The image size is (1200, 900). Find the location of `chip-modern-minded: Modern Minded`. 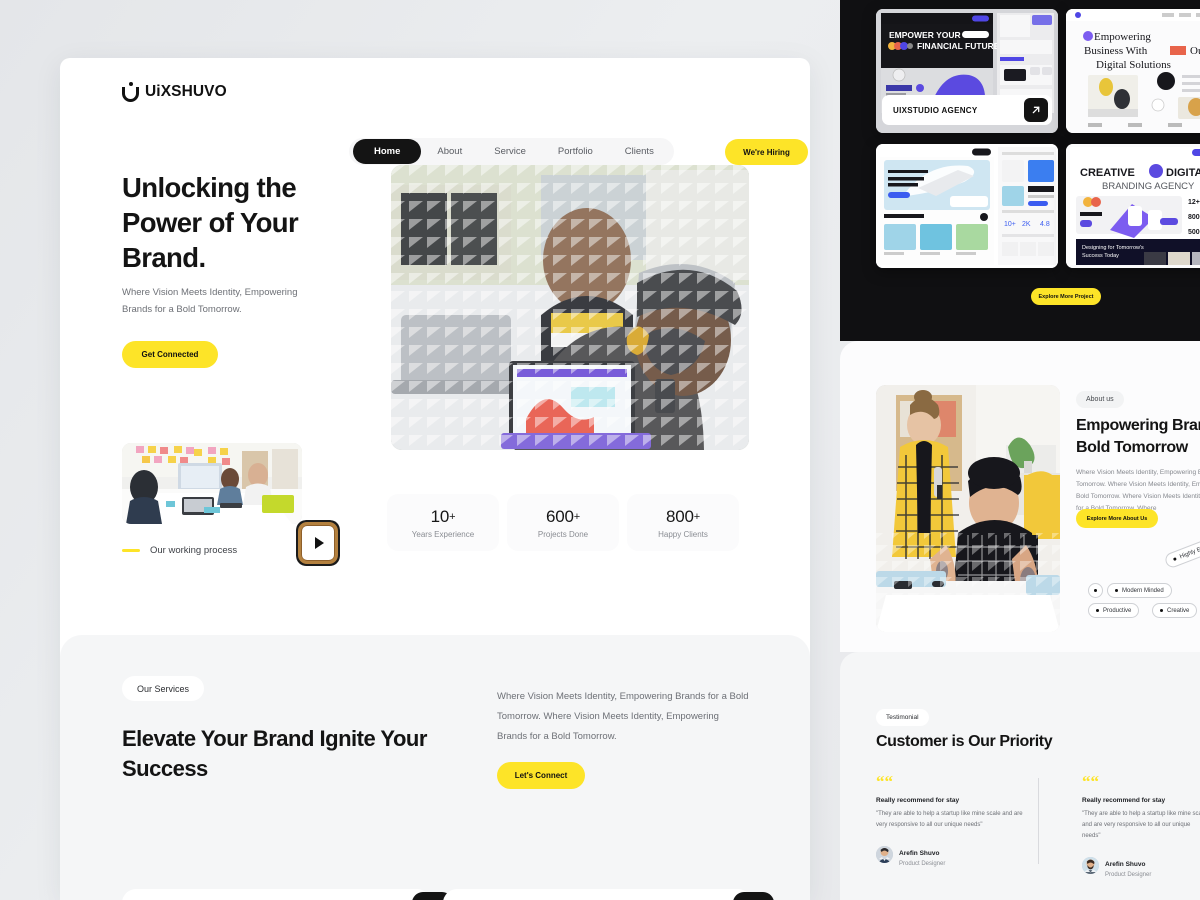

chip-modern-minded: Modern Minded is located at coordinates (1139, 590).